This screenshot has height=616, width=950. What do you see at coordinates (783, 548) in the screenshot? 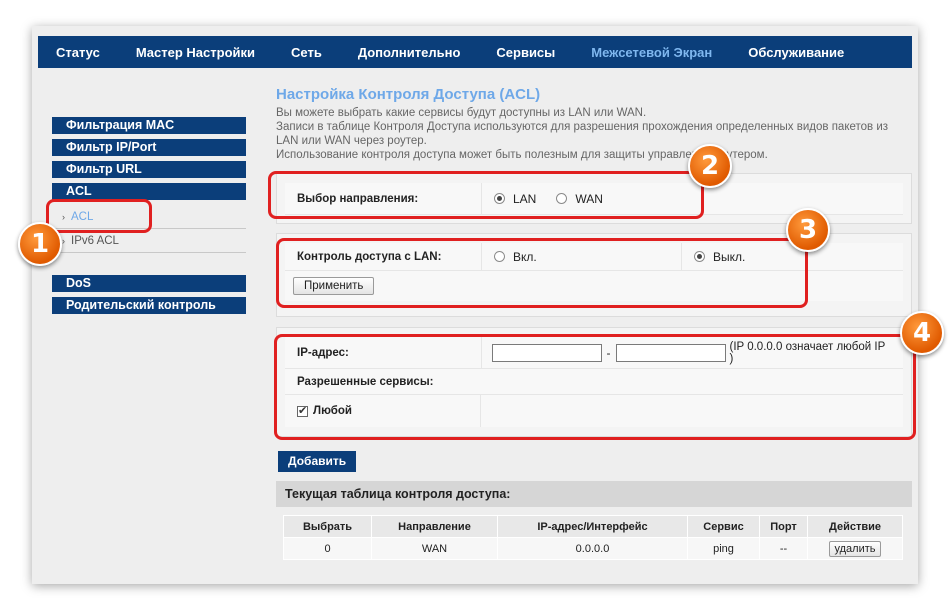
I see `cell-port: --` at bounding box center [783, 548].